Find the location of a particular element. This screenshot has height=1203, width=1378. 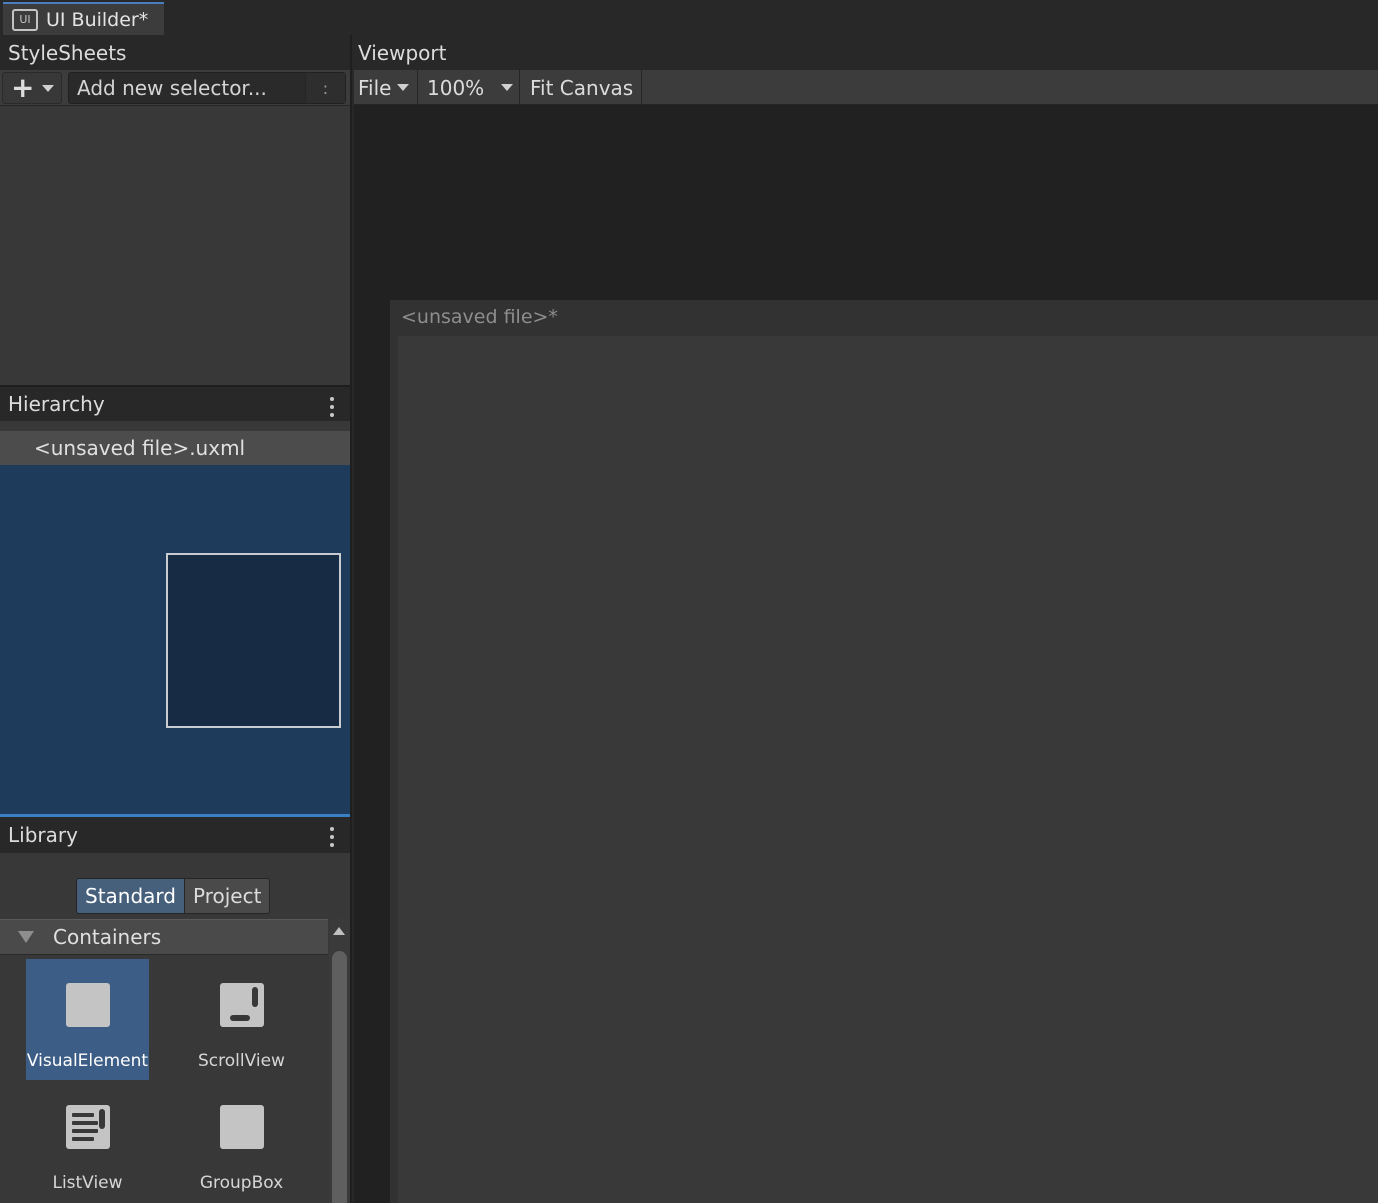

list-view-icon is located at coordinates (87, 1127).